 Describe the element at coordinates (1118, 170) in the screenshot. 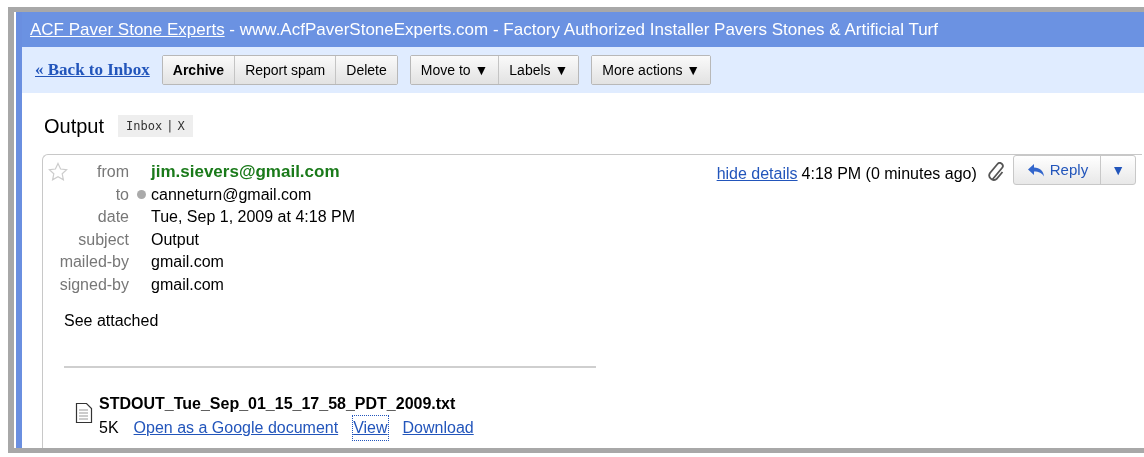

I see `reply-options-button: ▼` at that location.